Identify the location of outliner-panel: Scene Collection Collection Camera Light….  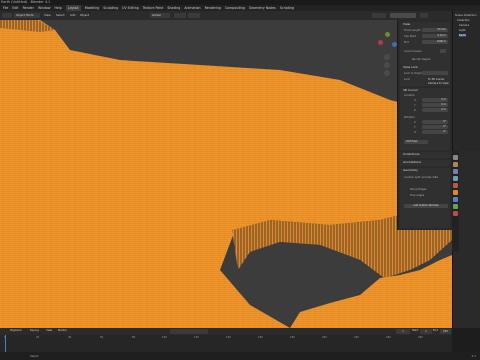
(466, 81).